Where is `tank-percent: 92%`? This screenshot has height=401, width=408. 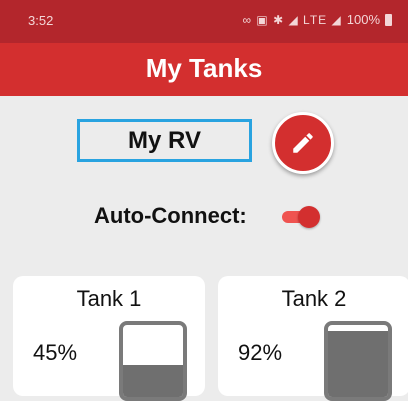 tank-percent: 92% is located at coordinates (260, 352).